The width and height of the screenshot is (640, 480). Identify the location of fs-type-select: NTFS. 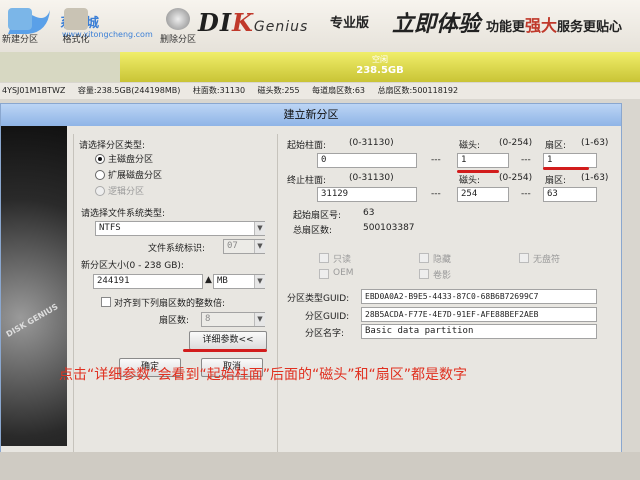
(180, 228).